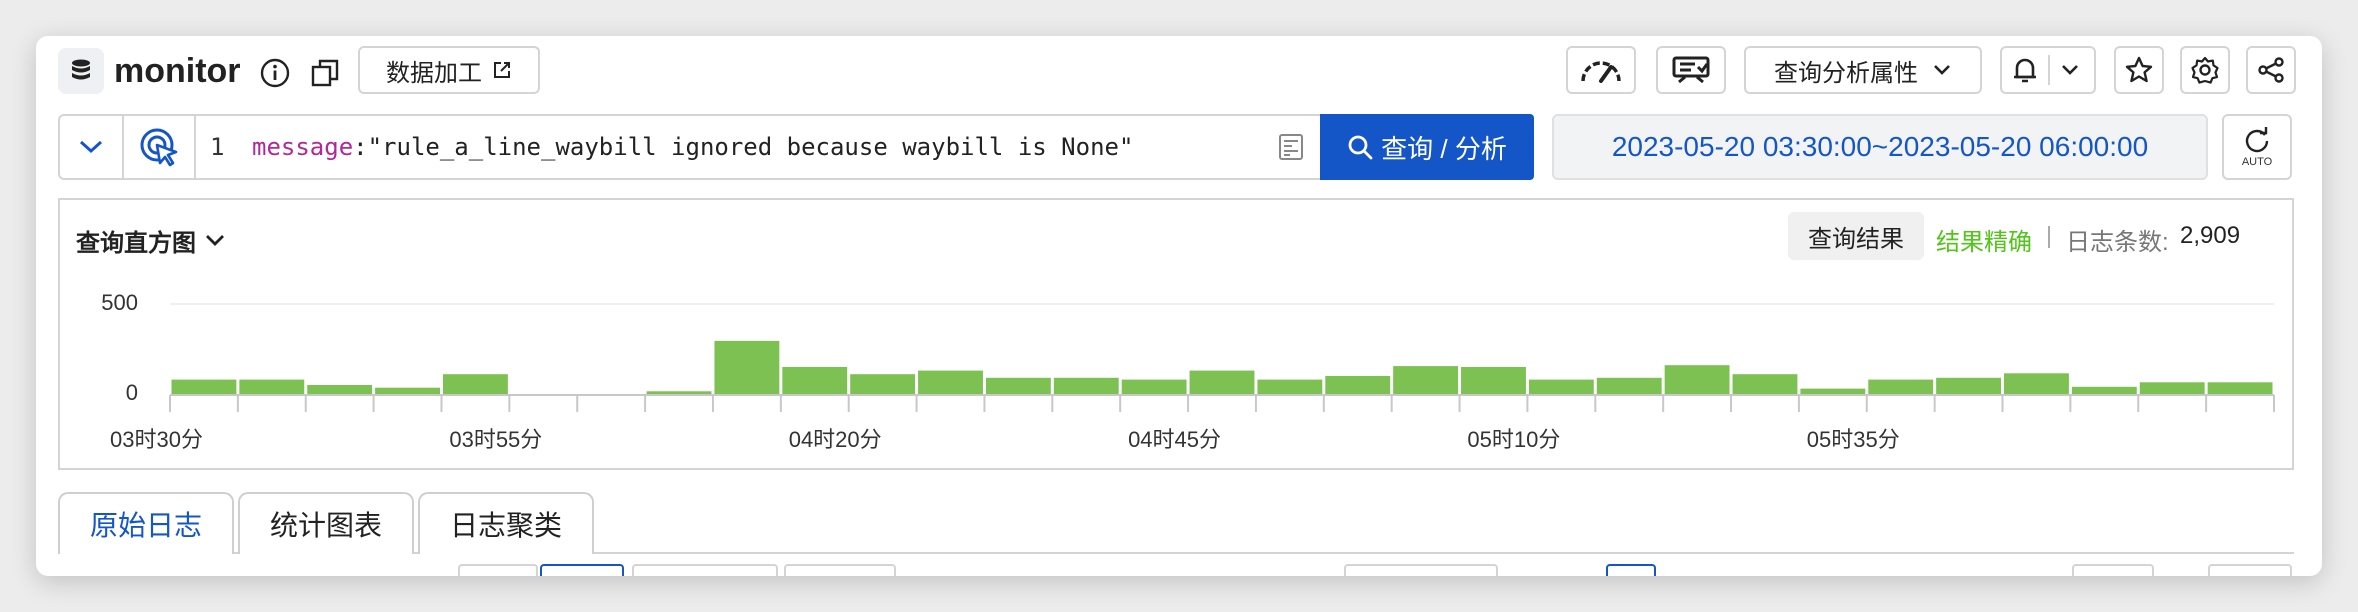 The image size is (2358, 612). What do you see at coordinates (496, 439) in the screenshot?
I see `x-tick-label: 03时55分` at bounding box center [496, 439].